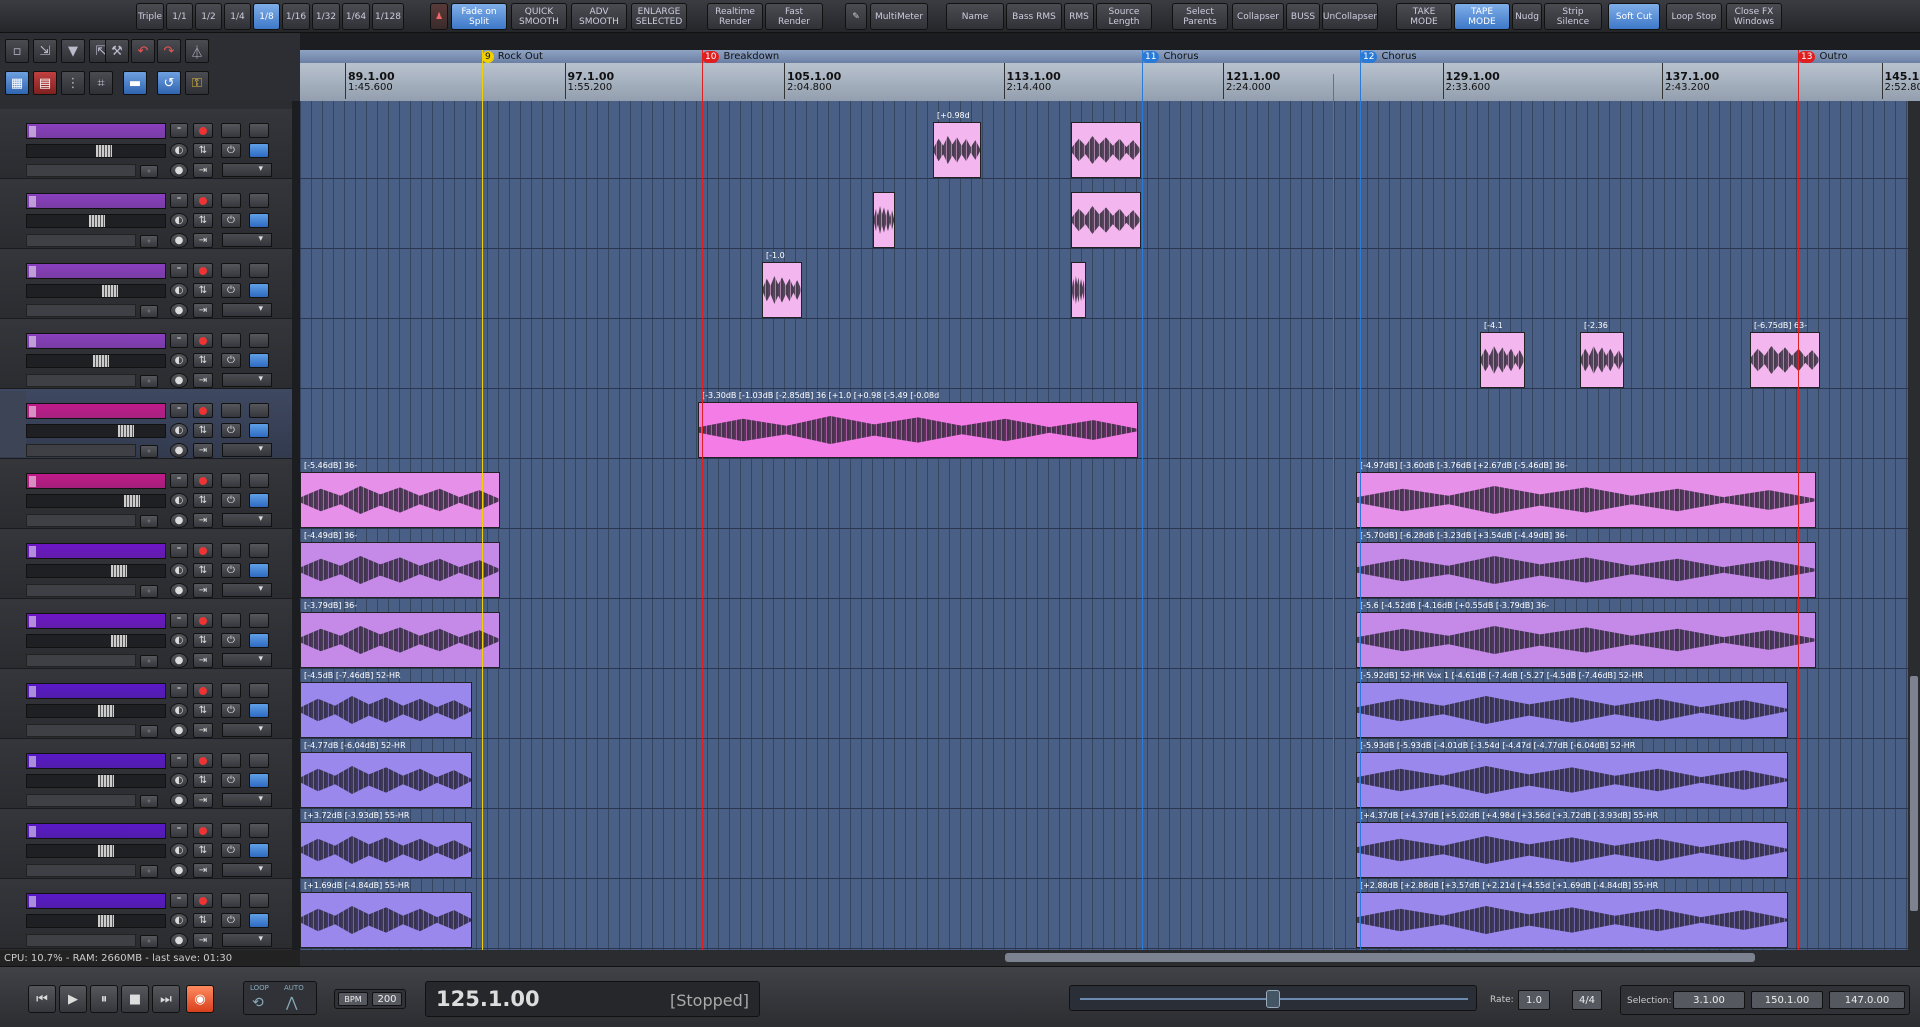 Image resolution: width=1920 pixels, height=1027 pixels. What do you see at coordinates (150, 16) in the screenshot?
I see `toolbar-button-triple: Triple` at bounding box center [150, 16].